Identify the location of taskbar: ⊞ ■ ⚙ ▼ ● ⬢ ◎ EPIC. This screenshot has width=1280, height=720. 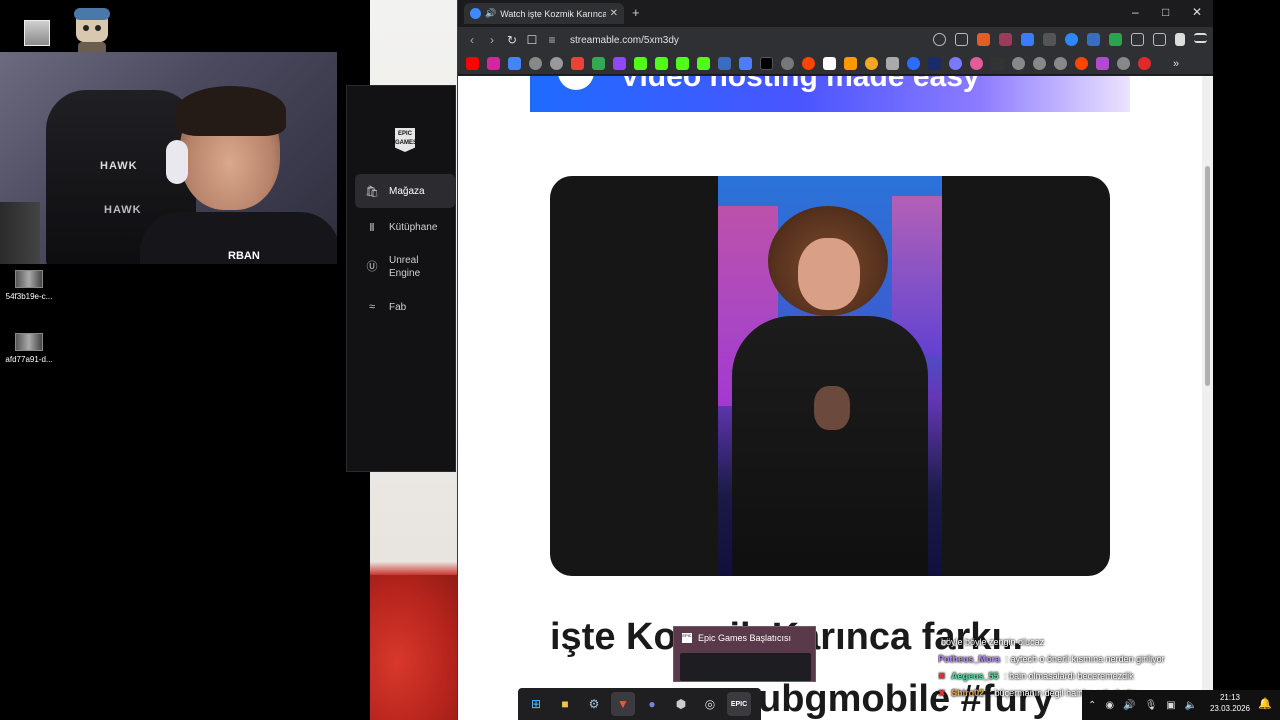
(639, 704).